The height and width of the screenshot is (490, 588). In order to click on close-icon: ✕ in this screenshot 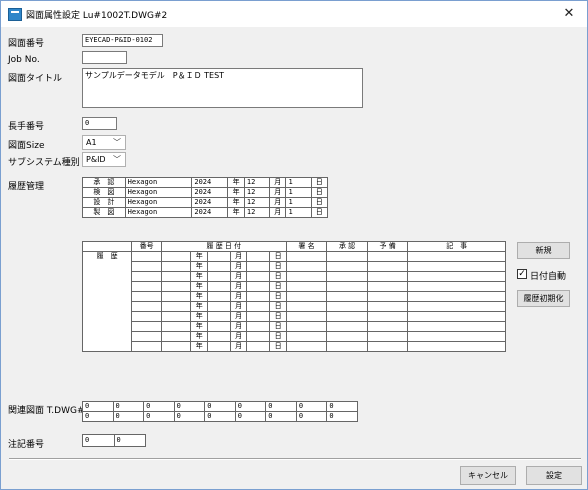, I will do `click(569, 14)`.